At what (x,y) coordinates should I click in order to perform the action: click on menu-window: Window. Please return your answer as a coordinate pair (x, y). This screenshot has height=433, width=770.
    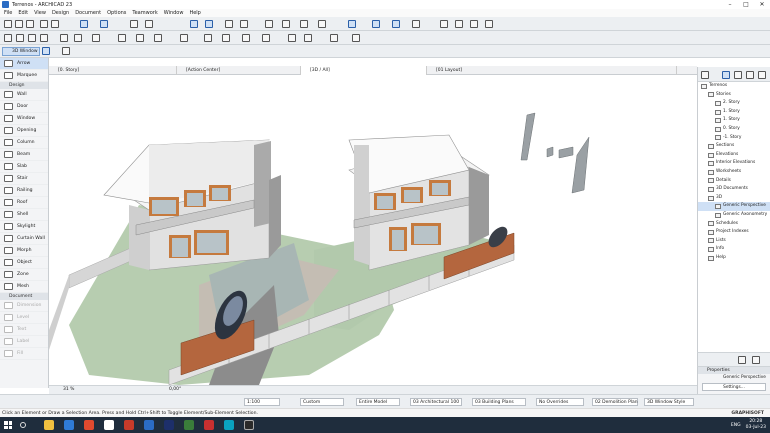
    Looking at the image, I should click on (174, 13).